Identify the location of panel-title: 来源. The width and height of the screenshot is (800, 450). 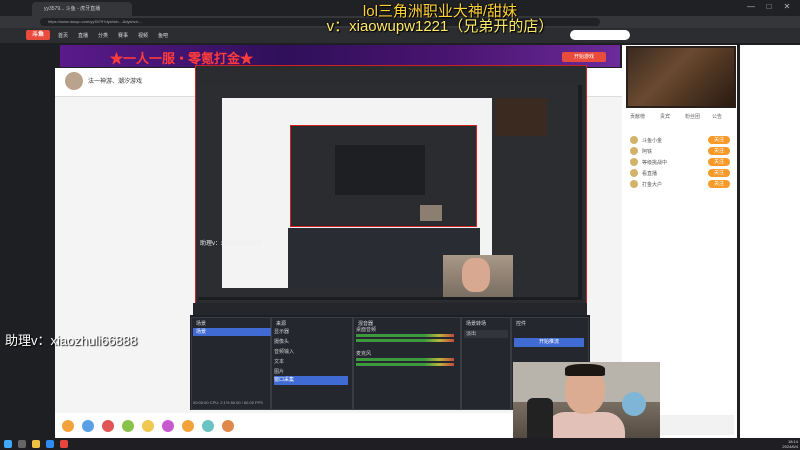
(281, 324).